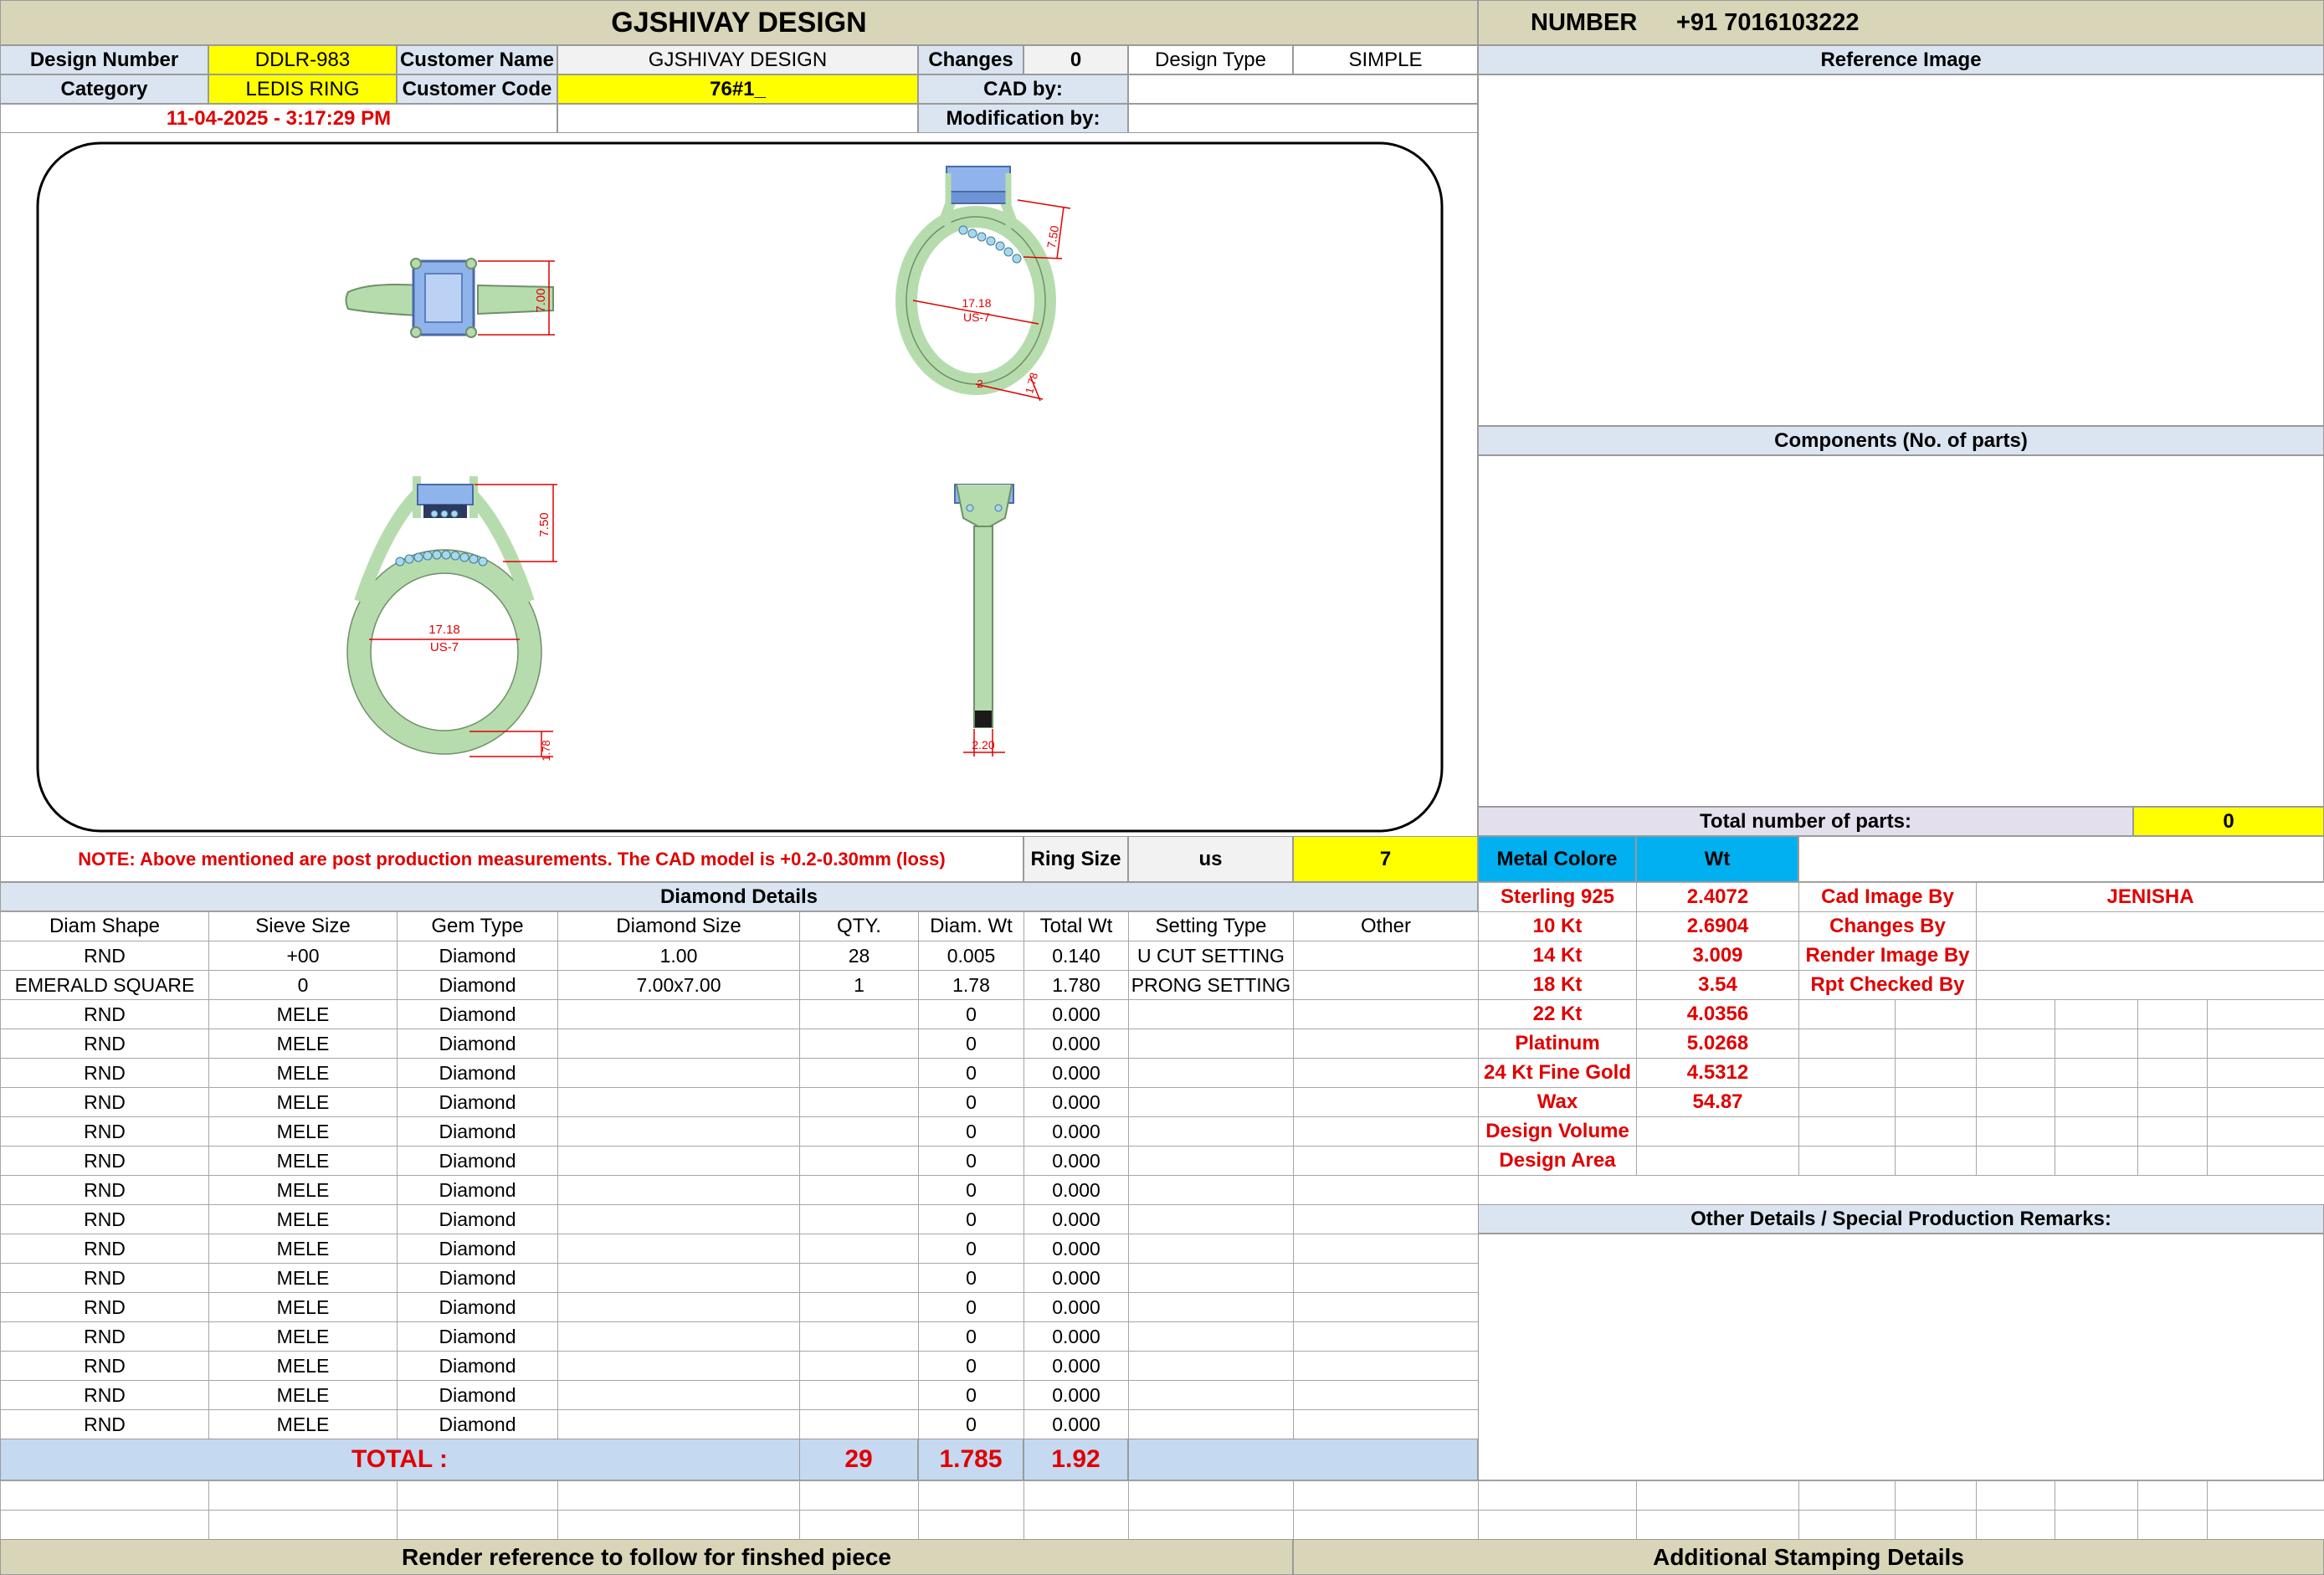 The height and width of the screenshot is (1575, 2324). Describe the element at coordinates (678, 956) in the screenshot. I see `diamond-cell: 1.00` at that location.